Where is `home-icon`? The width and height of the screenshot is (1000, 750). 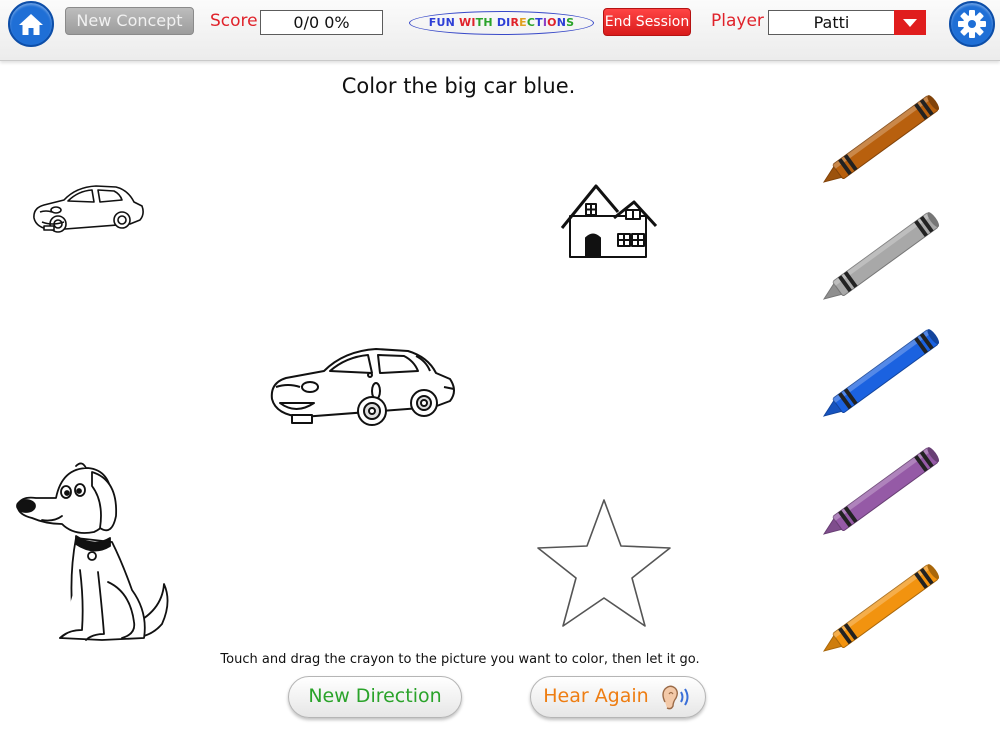
home-icon is located at coordinates (31, 24).